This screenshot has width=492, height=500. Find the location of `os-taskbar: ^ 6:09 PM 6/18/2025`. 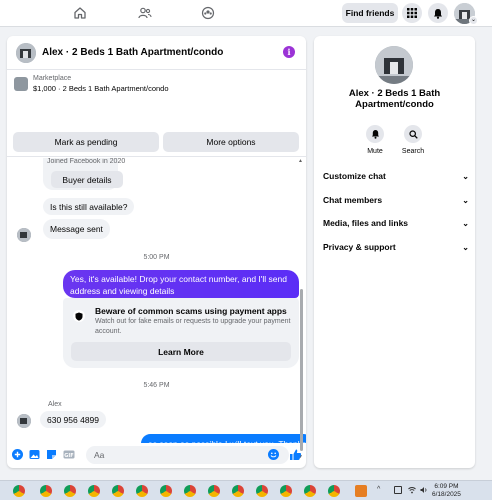

os-taskbar: ^ 6:09 PM 6/18/2025 is located at coordinates (246, 490).